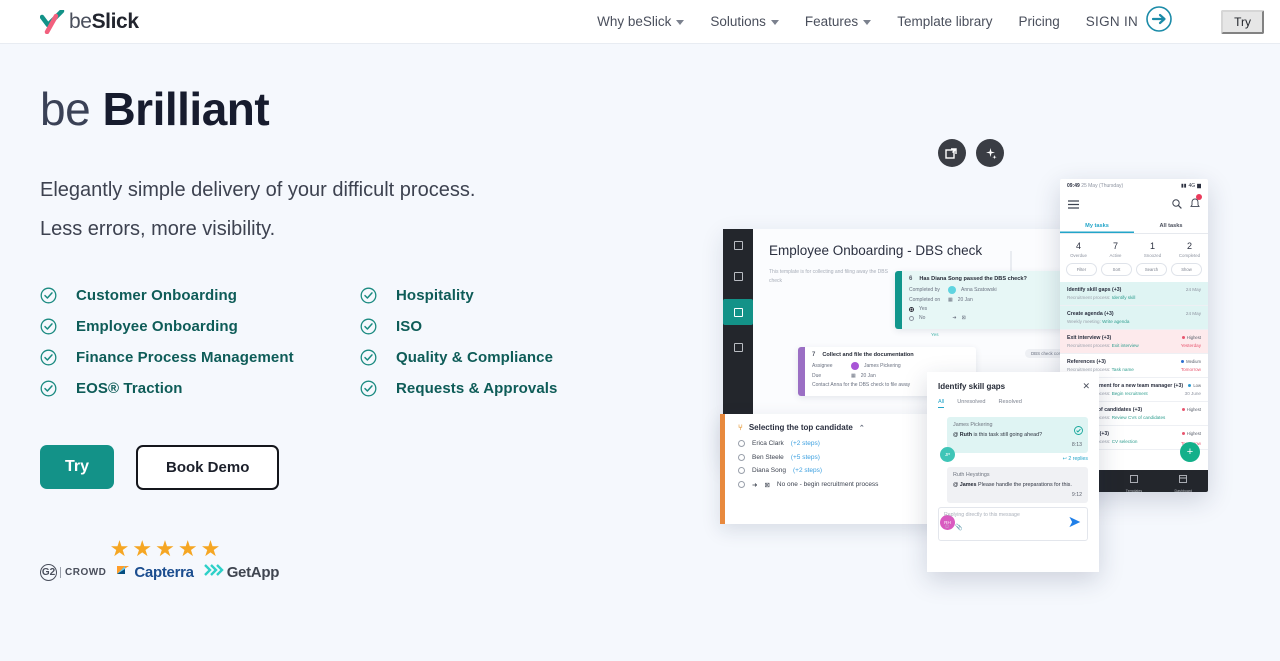 This screenshot has width=1280, height=661. I want to click on feature-item-customer-onboarding: Customer Onboarding, so click(200, 295).